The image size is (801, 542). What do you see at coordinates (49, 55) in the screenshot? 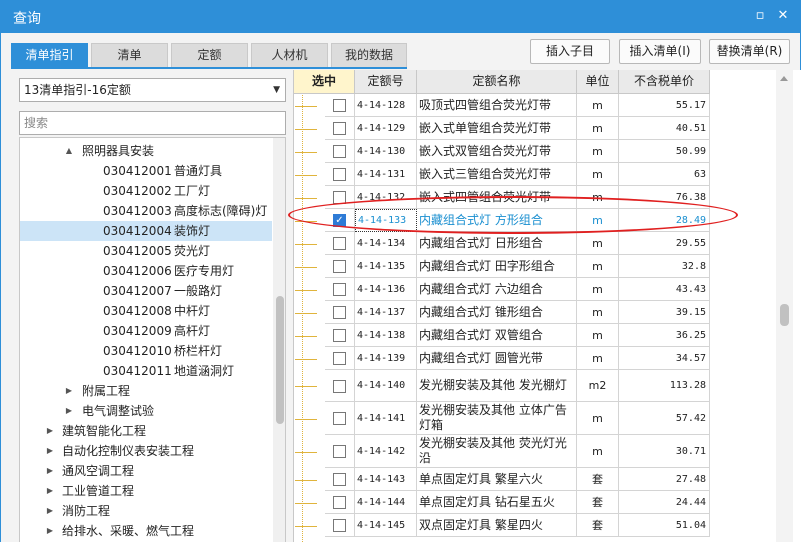
I see `tab-list-guide: 清单指引` at bounding box center [49, 55].